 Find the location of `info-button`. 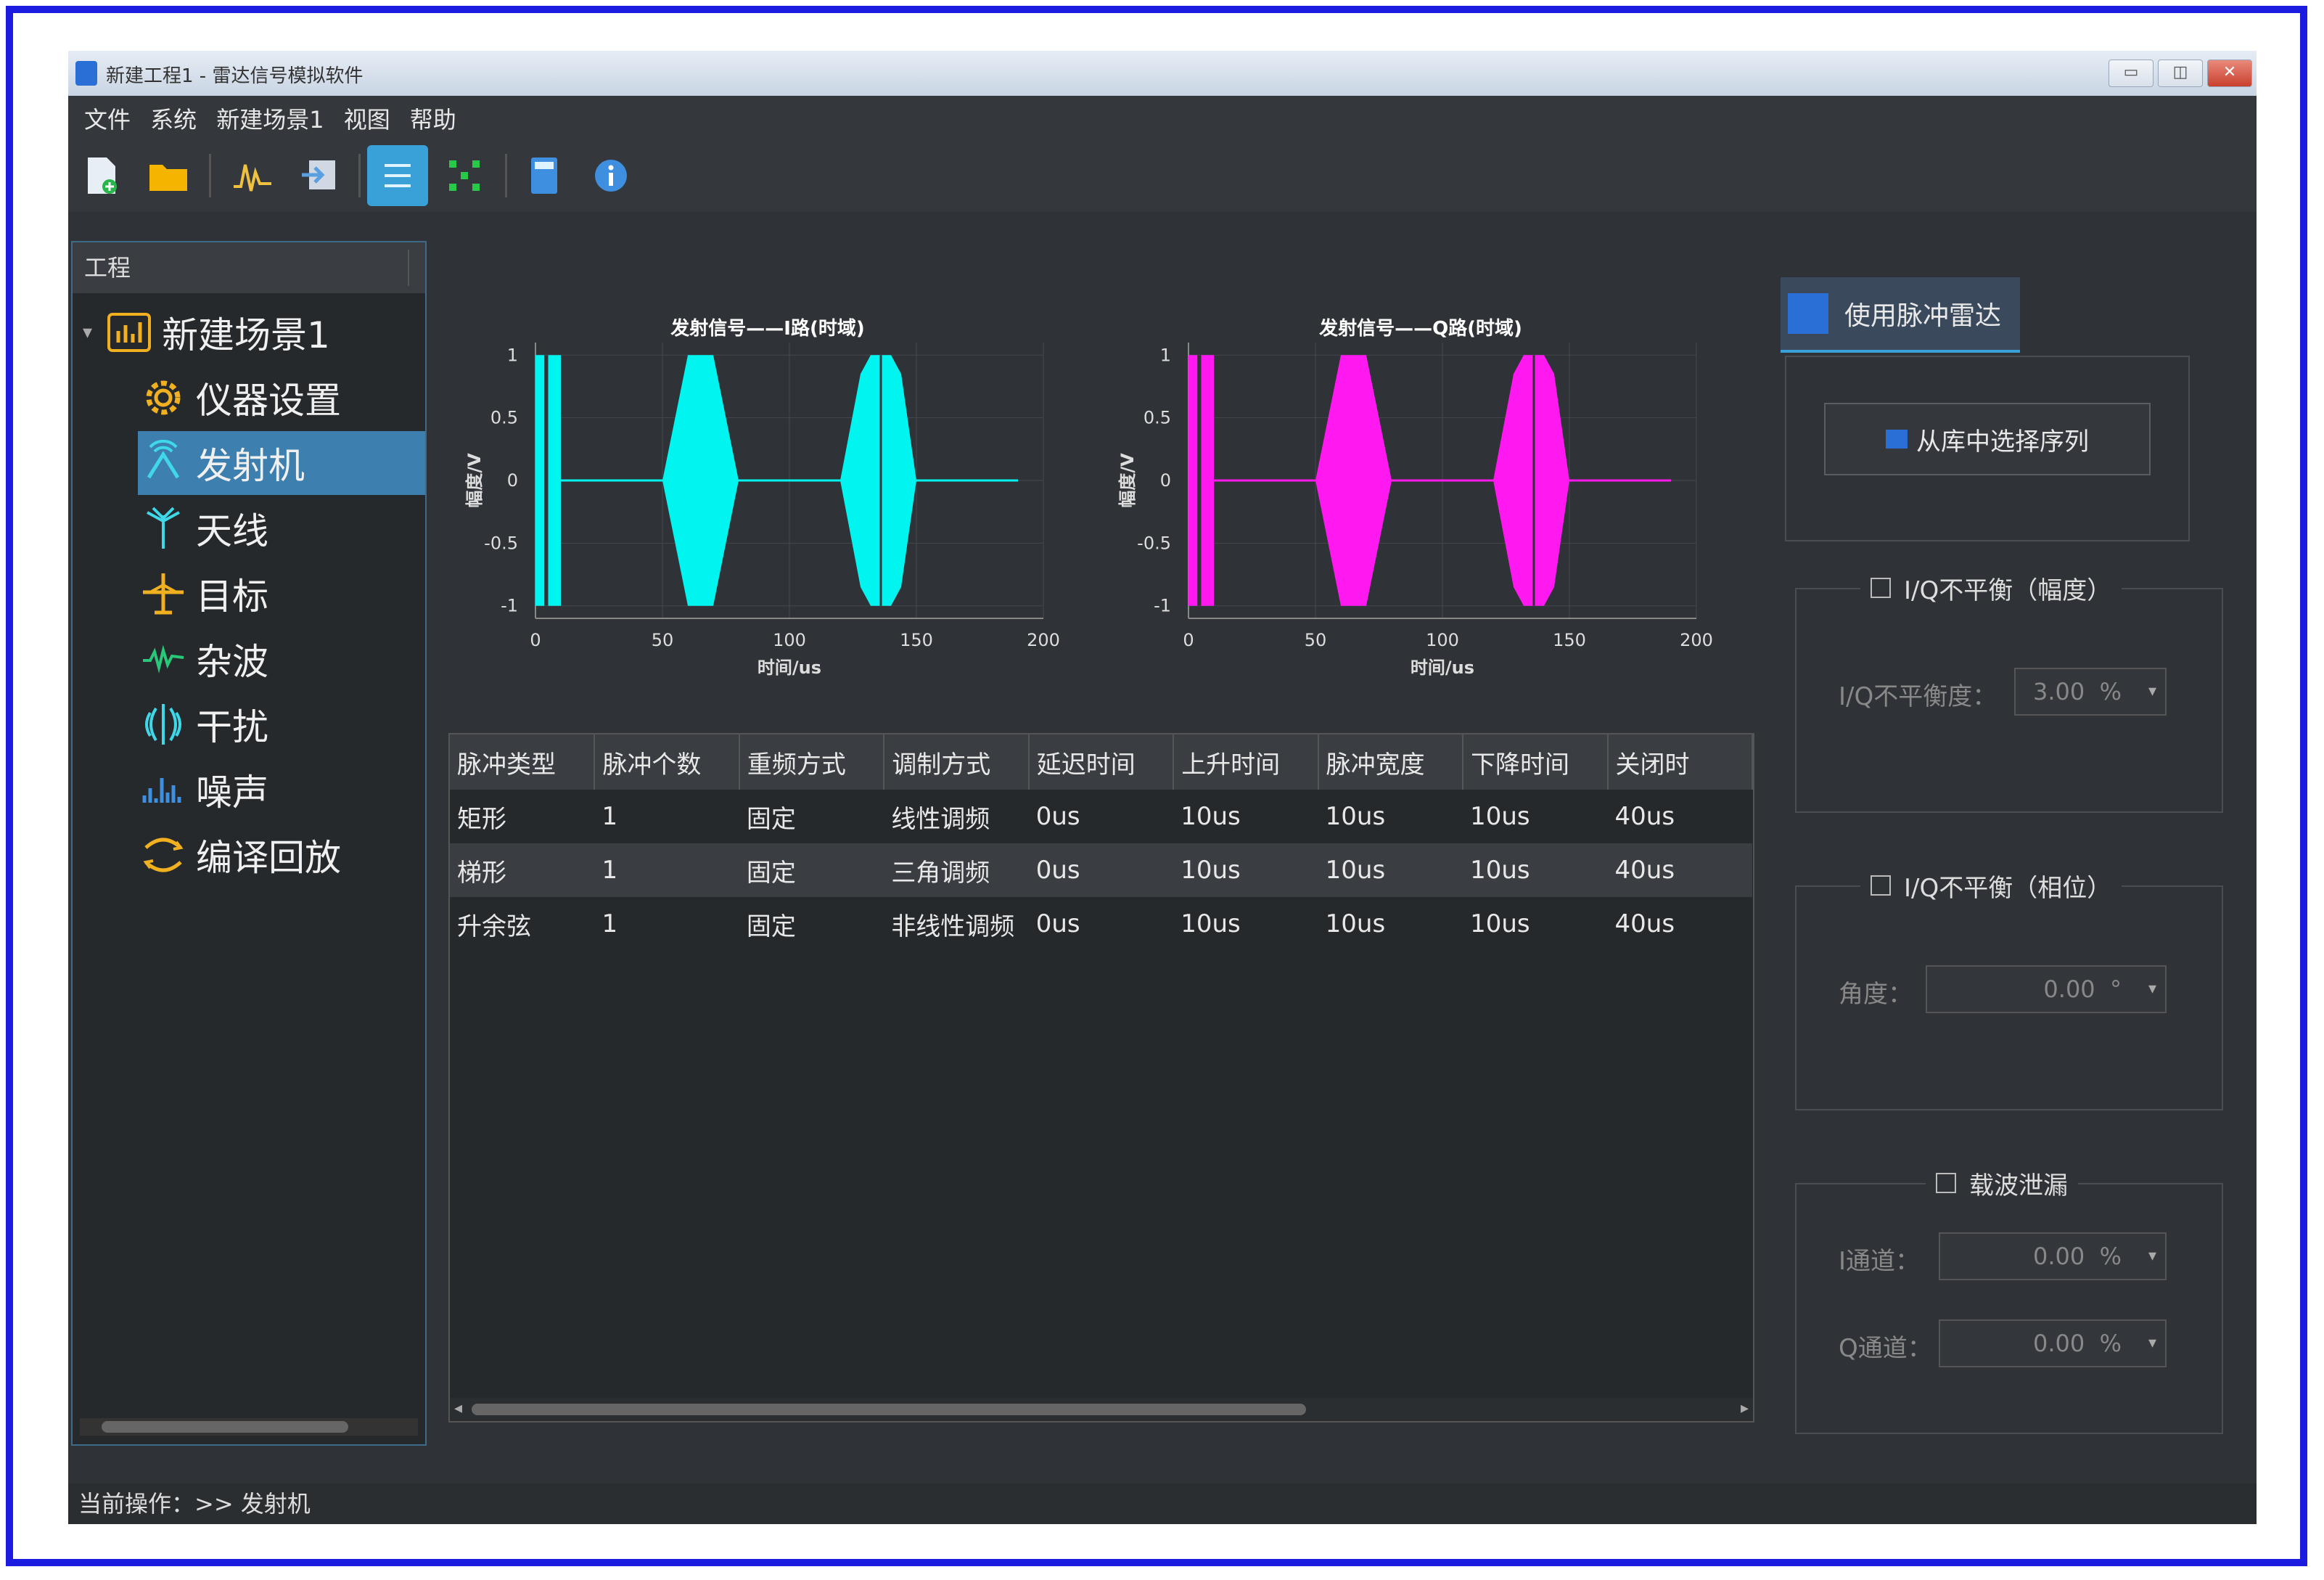

info-button is located at coordinates (610, 175).